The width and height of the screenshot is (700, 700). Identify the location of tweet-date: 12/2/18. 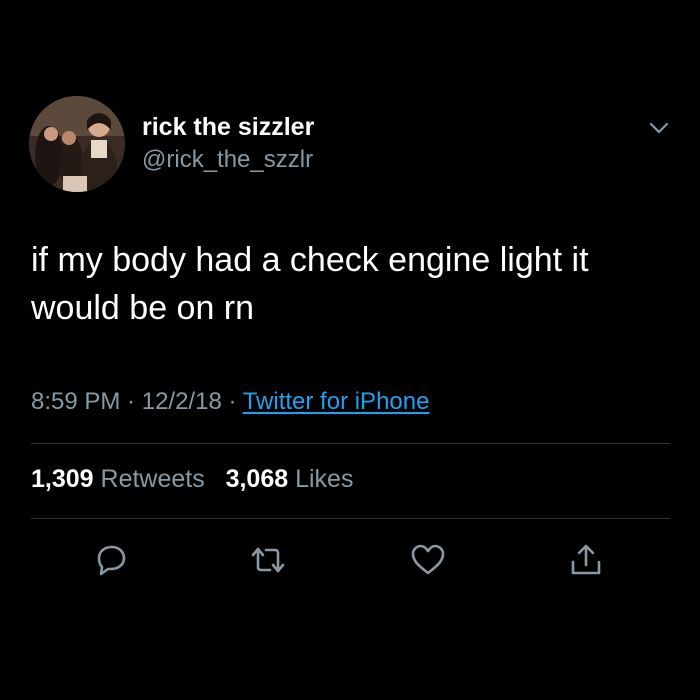
(181, 401).